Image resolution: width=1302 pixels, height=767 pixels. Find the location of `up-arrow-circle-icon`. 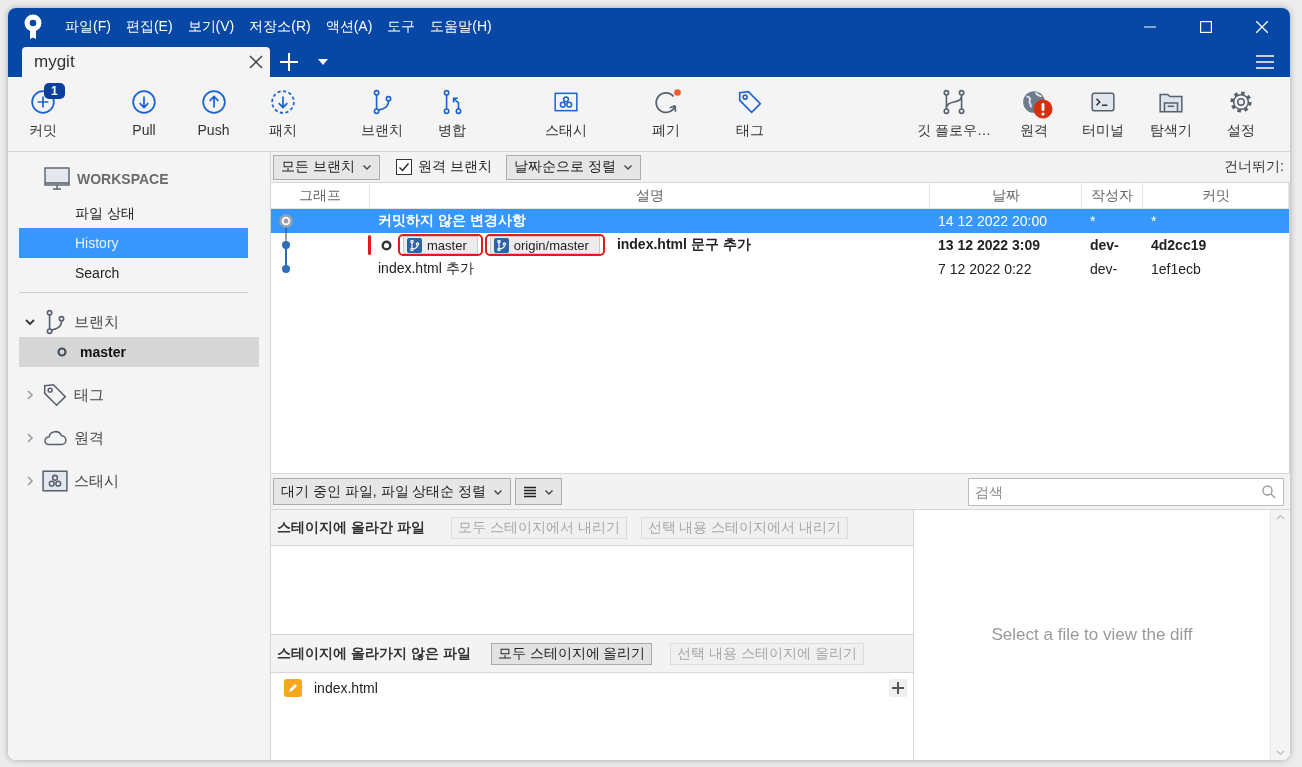

up-arrow-circle-icon is located at coordinates (213, 102).